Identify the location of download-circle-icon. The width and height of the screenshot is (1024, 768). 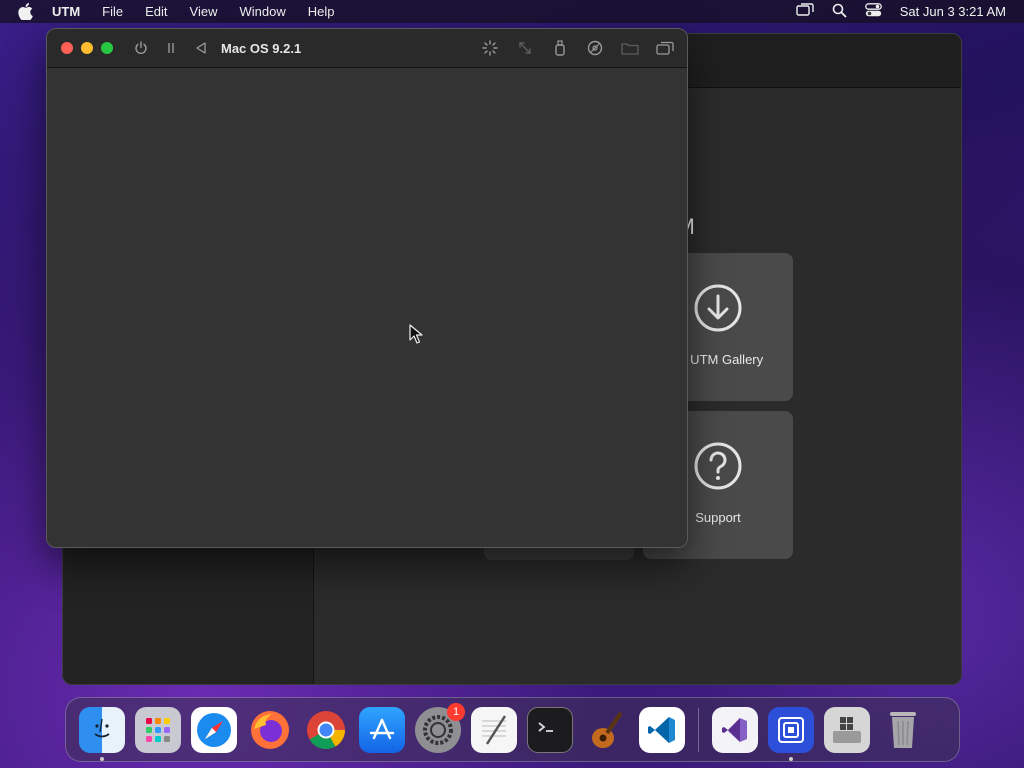
(718, 310).